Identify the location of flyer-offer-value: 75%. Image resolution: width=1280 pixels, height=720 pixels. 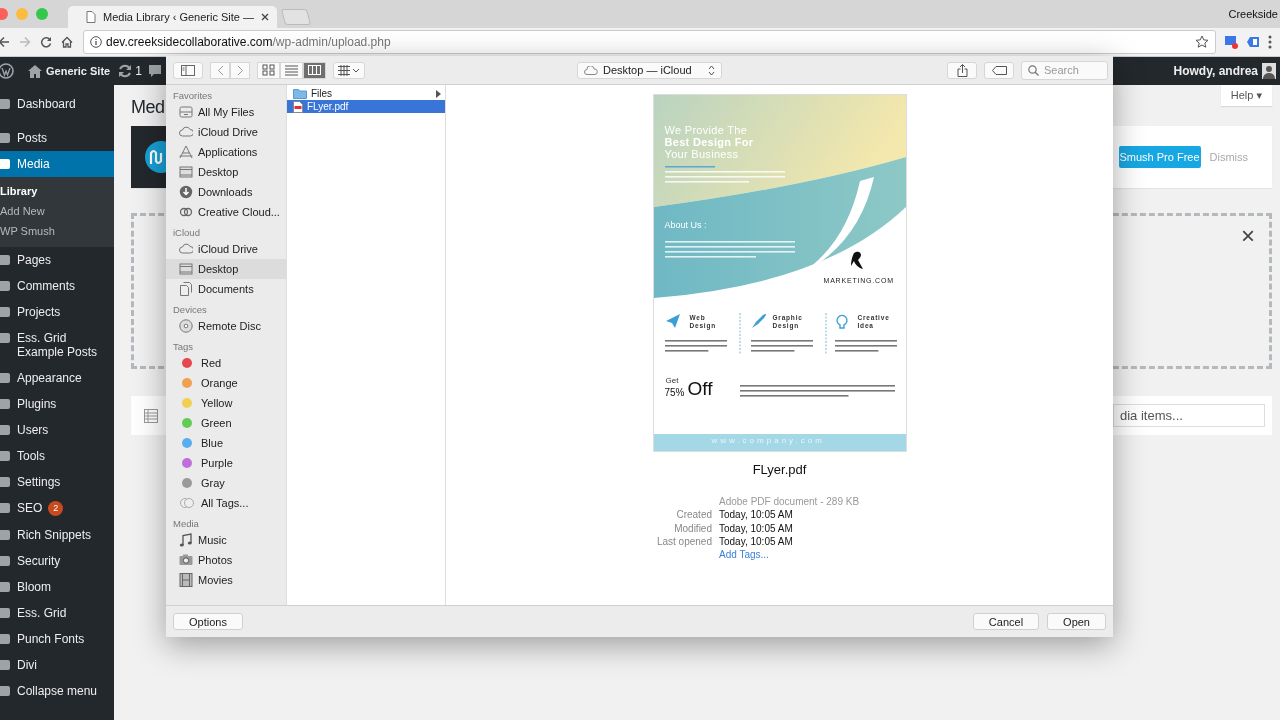
(674, 392).